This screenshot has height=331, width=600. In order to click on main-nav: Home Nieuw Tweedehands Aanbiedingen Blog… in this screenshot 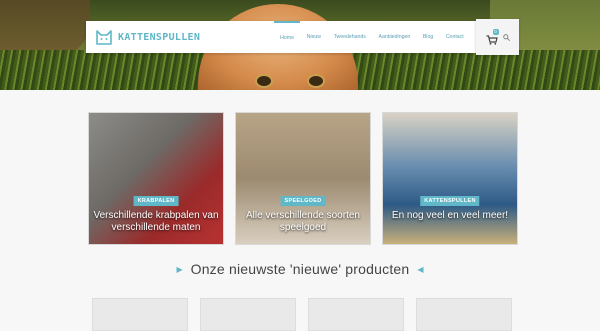, I will do `click(374, 37)`.